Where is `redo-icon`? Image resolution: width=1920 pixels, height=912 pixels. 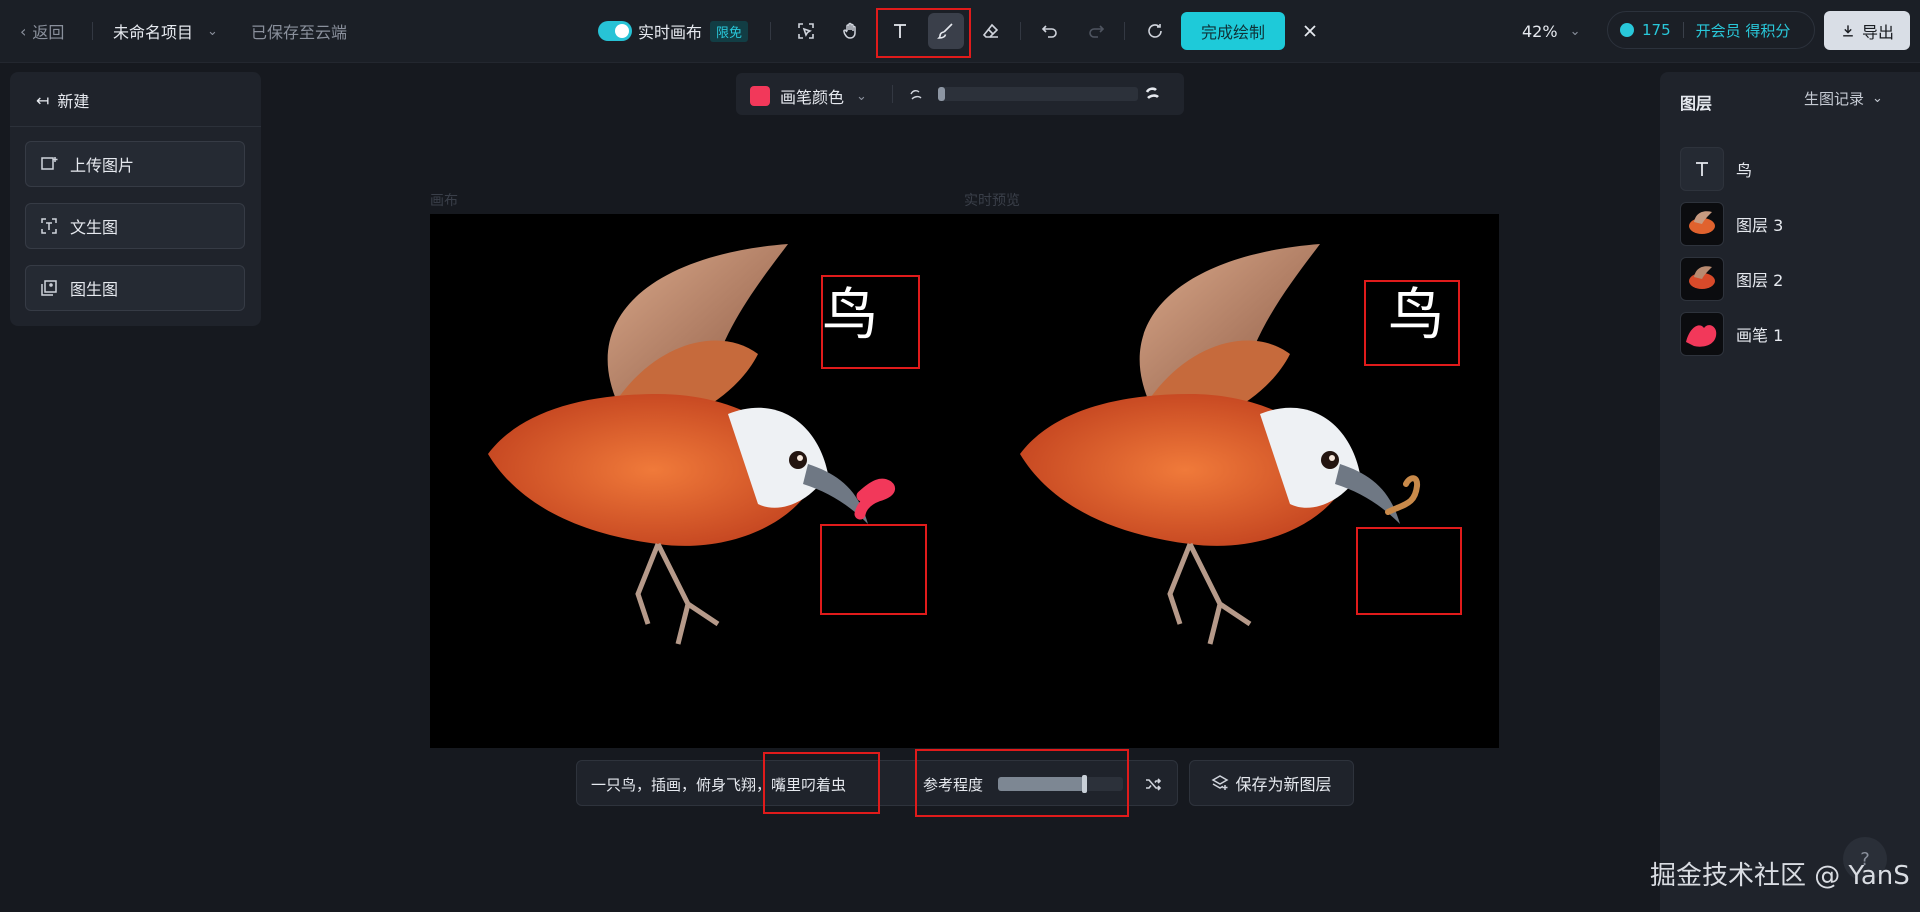 redo-icon is located at coordinates (1097, 31).